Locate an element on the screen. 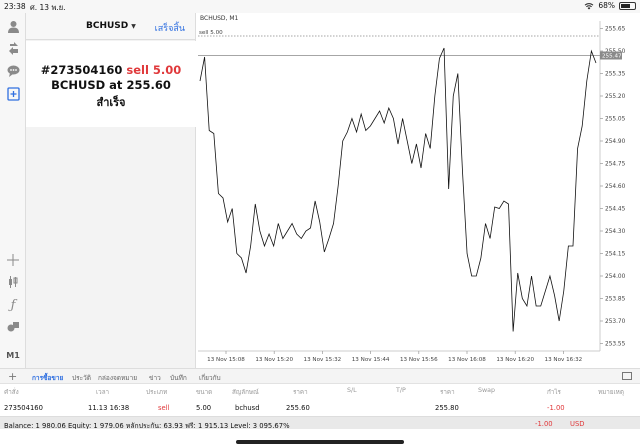  balance-currency: USD is located at coordinates (577, 424).